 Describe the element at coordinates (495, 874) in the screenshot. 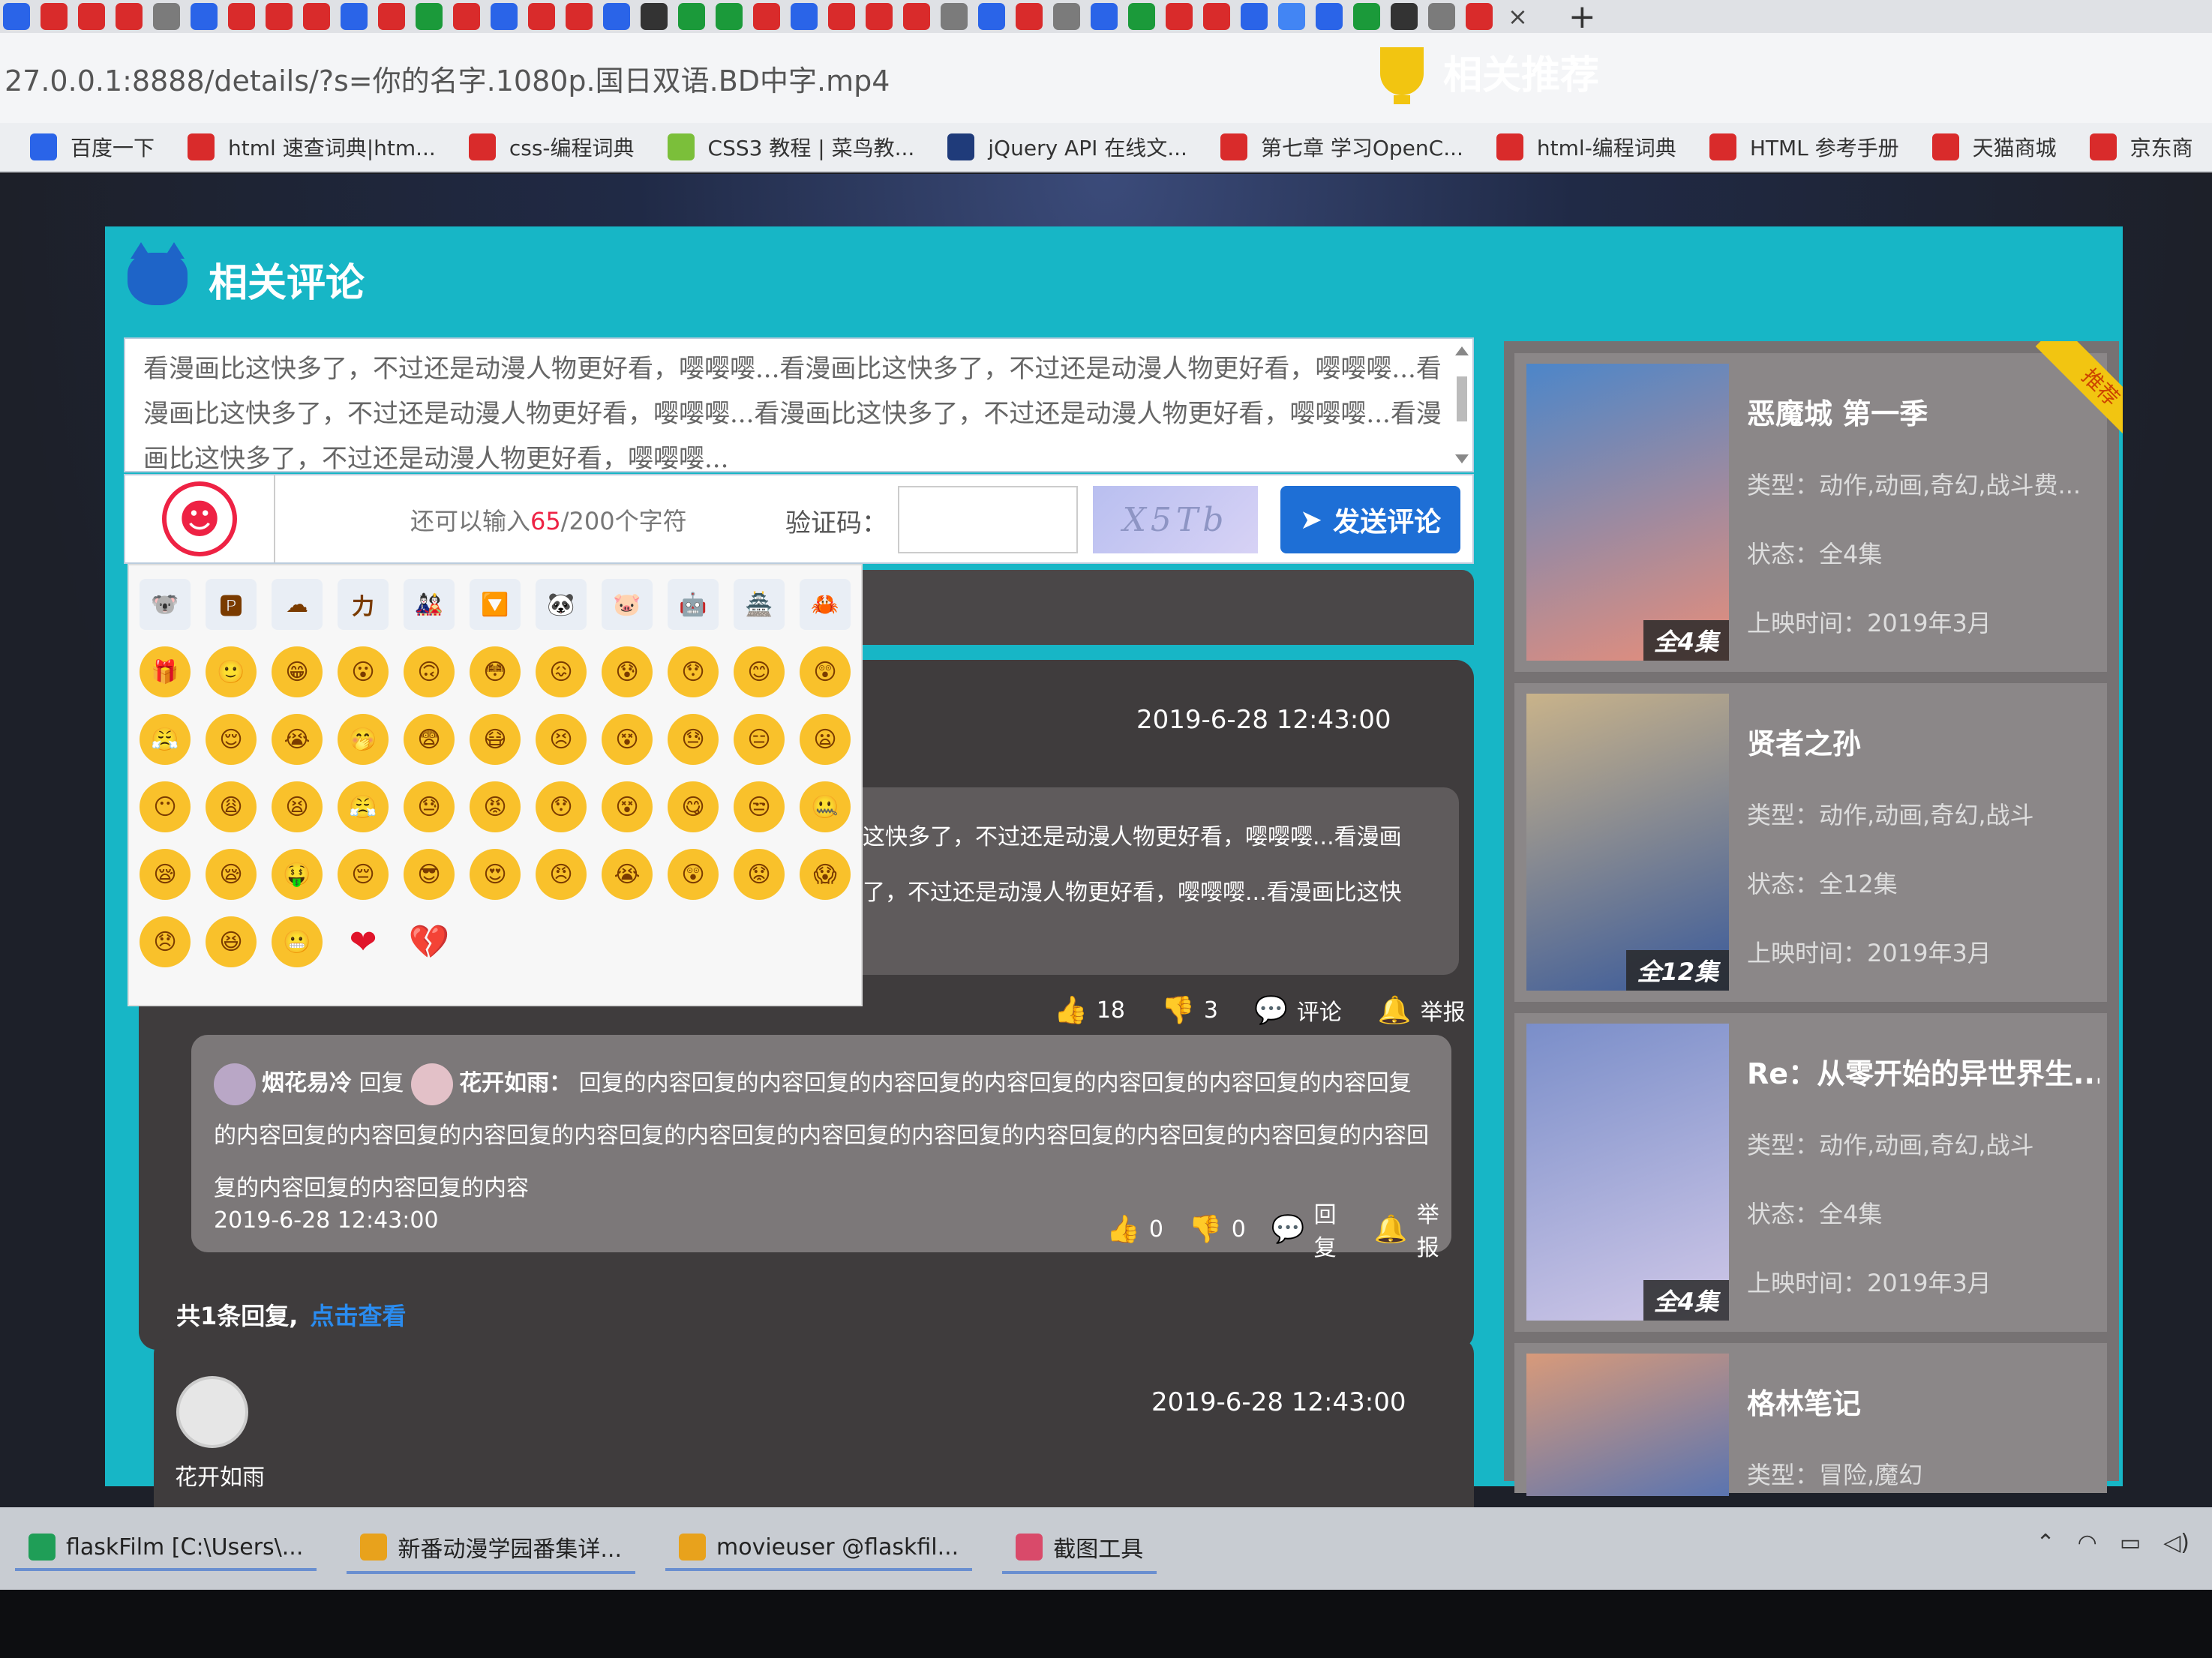

I see `emoji-option: 😍` at that location.